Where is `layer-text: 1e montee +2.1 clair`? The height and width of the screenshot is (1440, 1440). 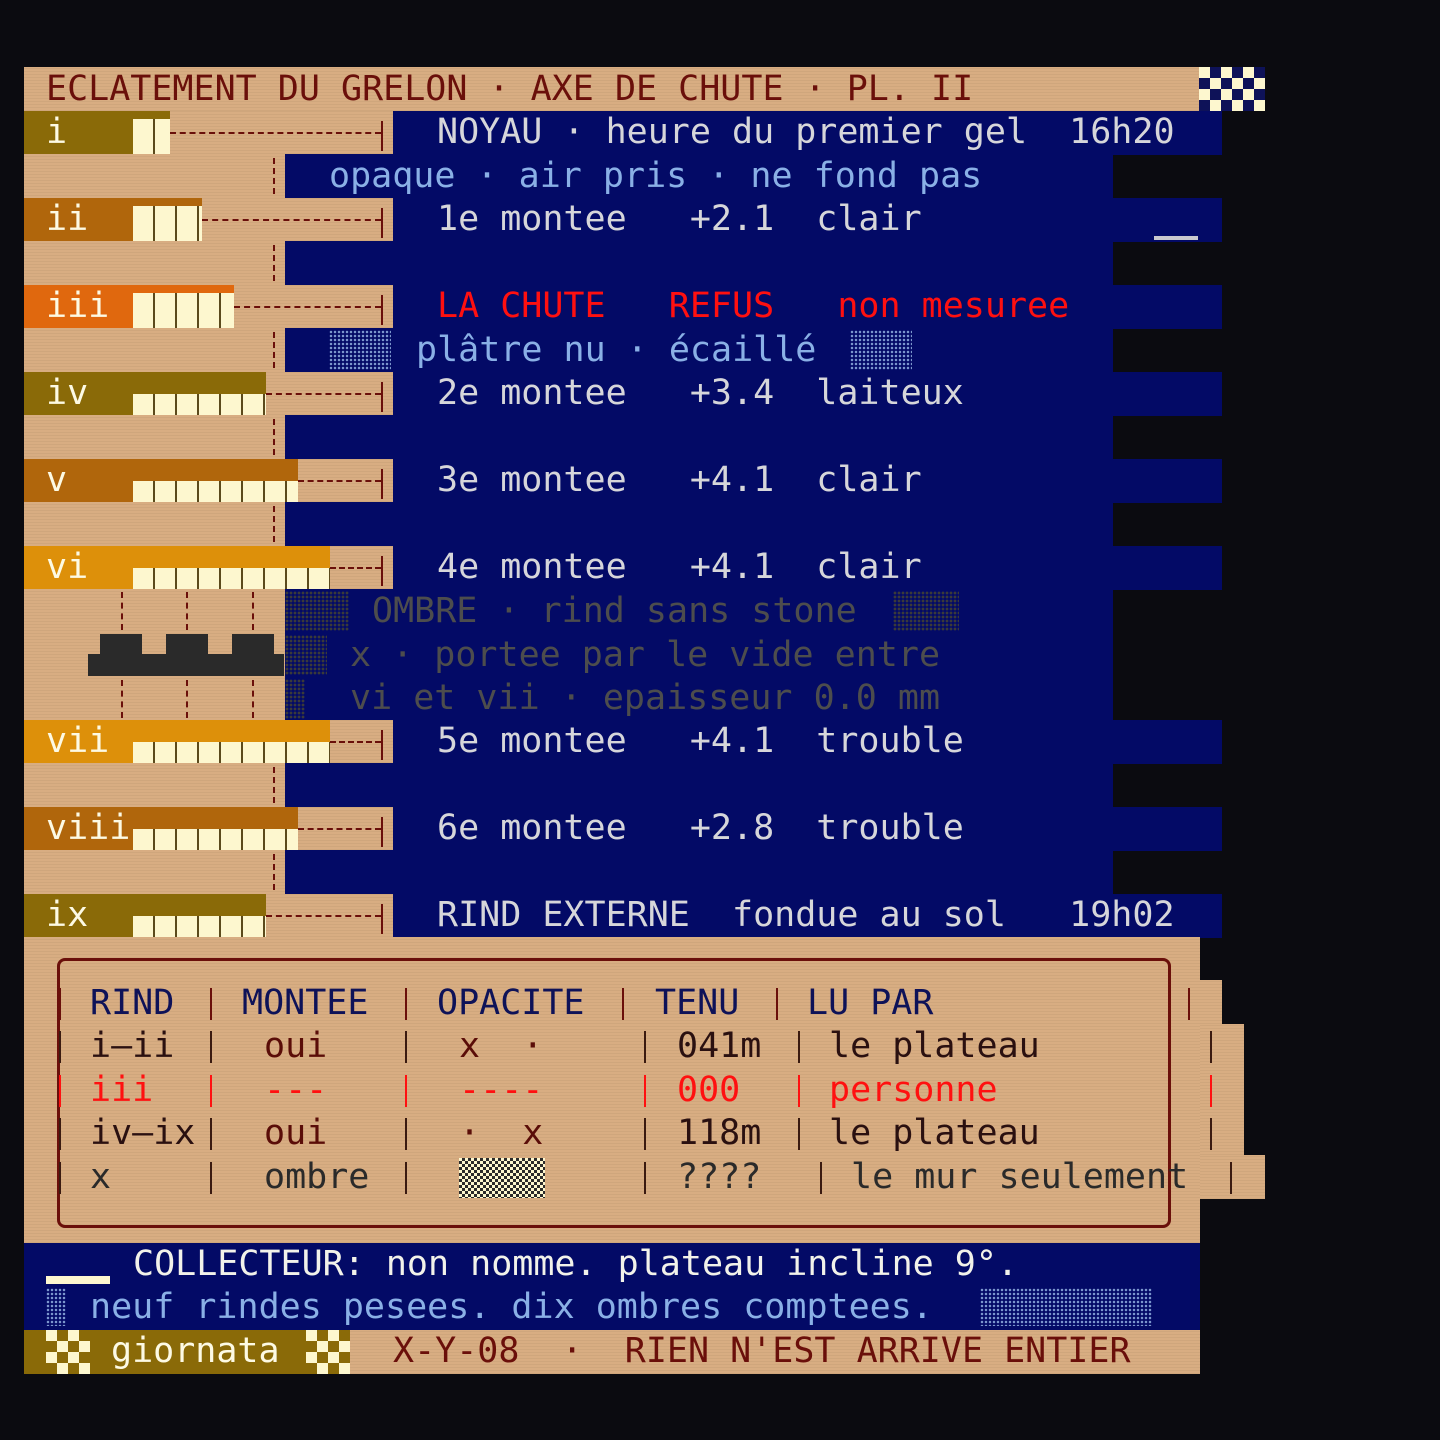
layer-text: 1e montee +2.1 clair is located at coordinates (679, 219).